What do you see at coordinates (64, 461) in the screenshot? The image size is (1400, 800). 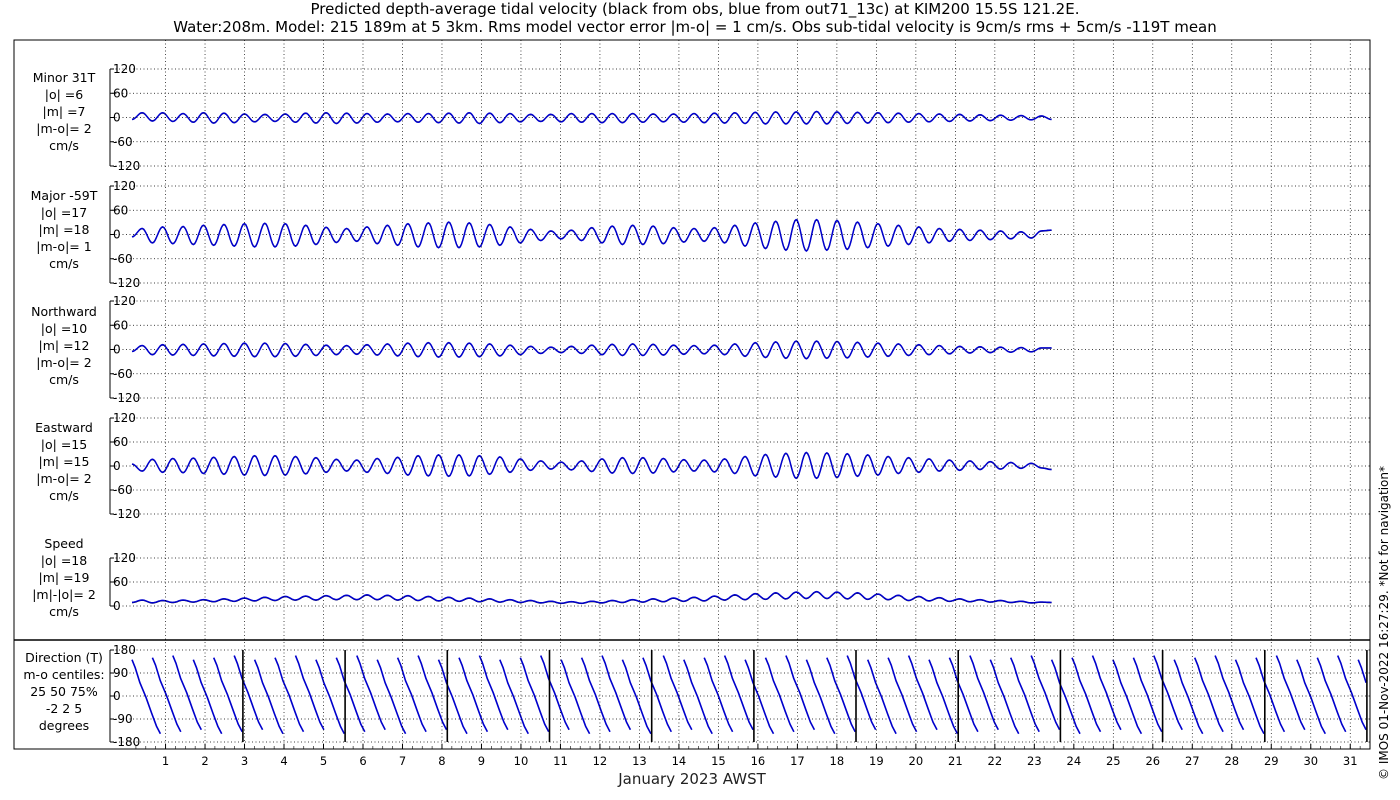 I see `panel-label-line: |m| =15` at bounding box center [64, 461].